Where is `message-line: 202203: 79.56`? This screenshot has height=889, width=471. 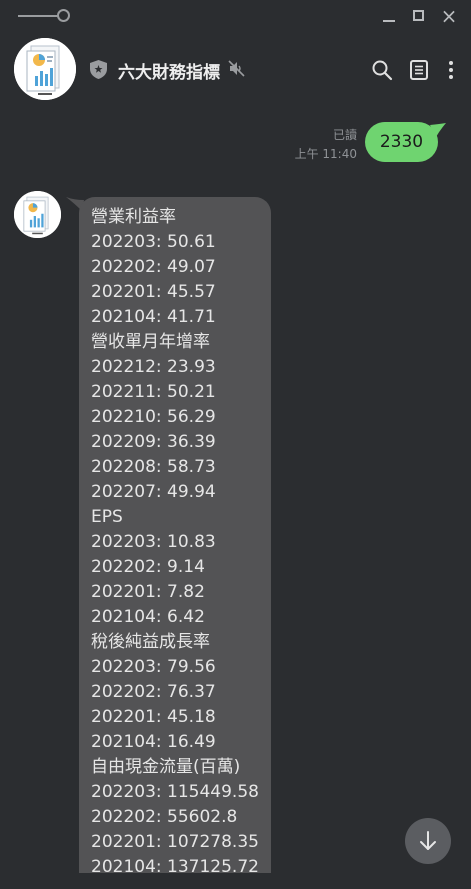 message-line: 202203: 79.56 is located at coordinates (153, 667).